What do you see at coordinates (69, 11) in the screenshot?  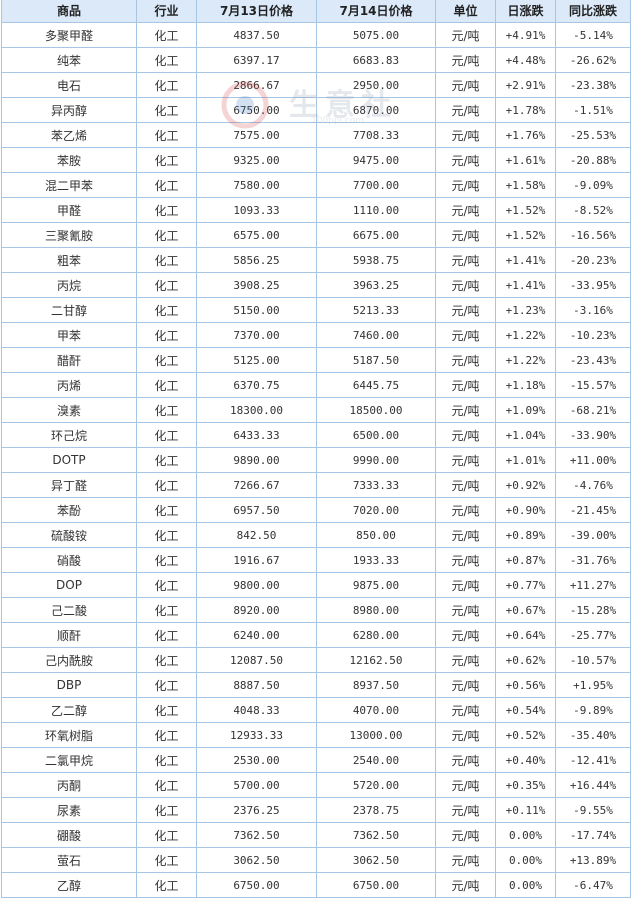 I see `header-commodity: 商品` at bounding box center [69, 11].